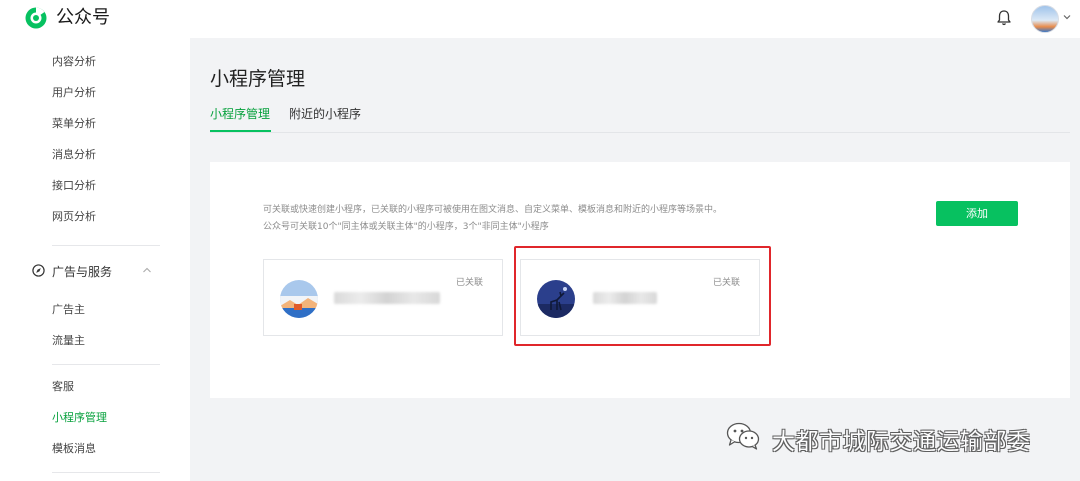 The width and height of the screenshot is (1080, 481). Describe the element at coordinates (470, 283) in the screenshot. I see `linked-status: 已关联` at that location.